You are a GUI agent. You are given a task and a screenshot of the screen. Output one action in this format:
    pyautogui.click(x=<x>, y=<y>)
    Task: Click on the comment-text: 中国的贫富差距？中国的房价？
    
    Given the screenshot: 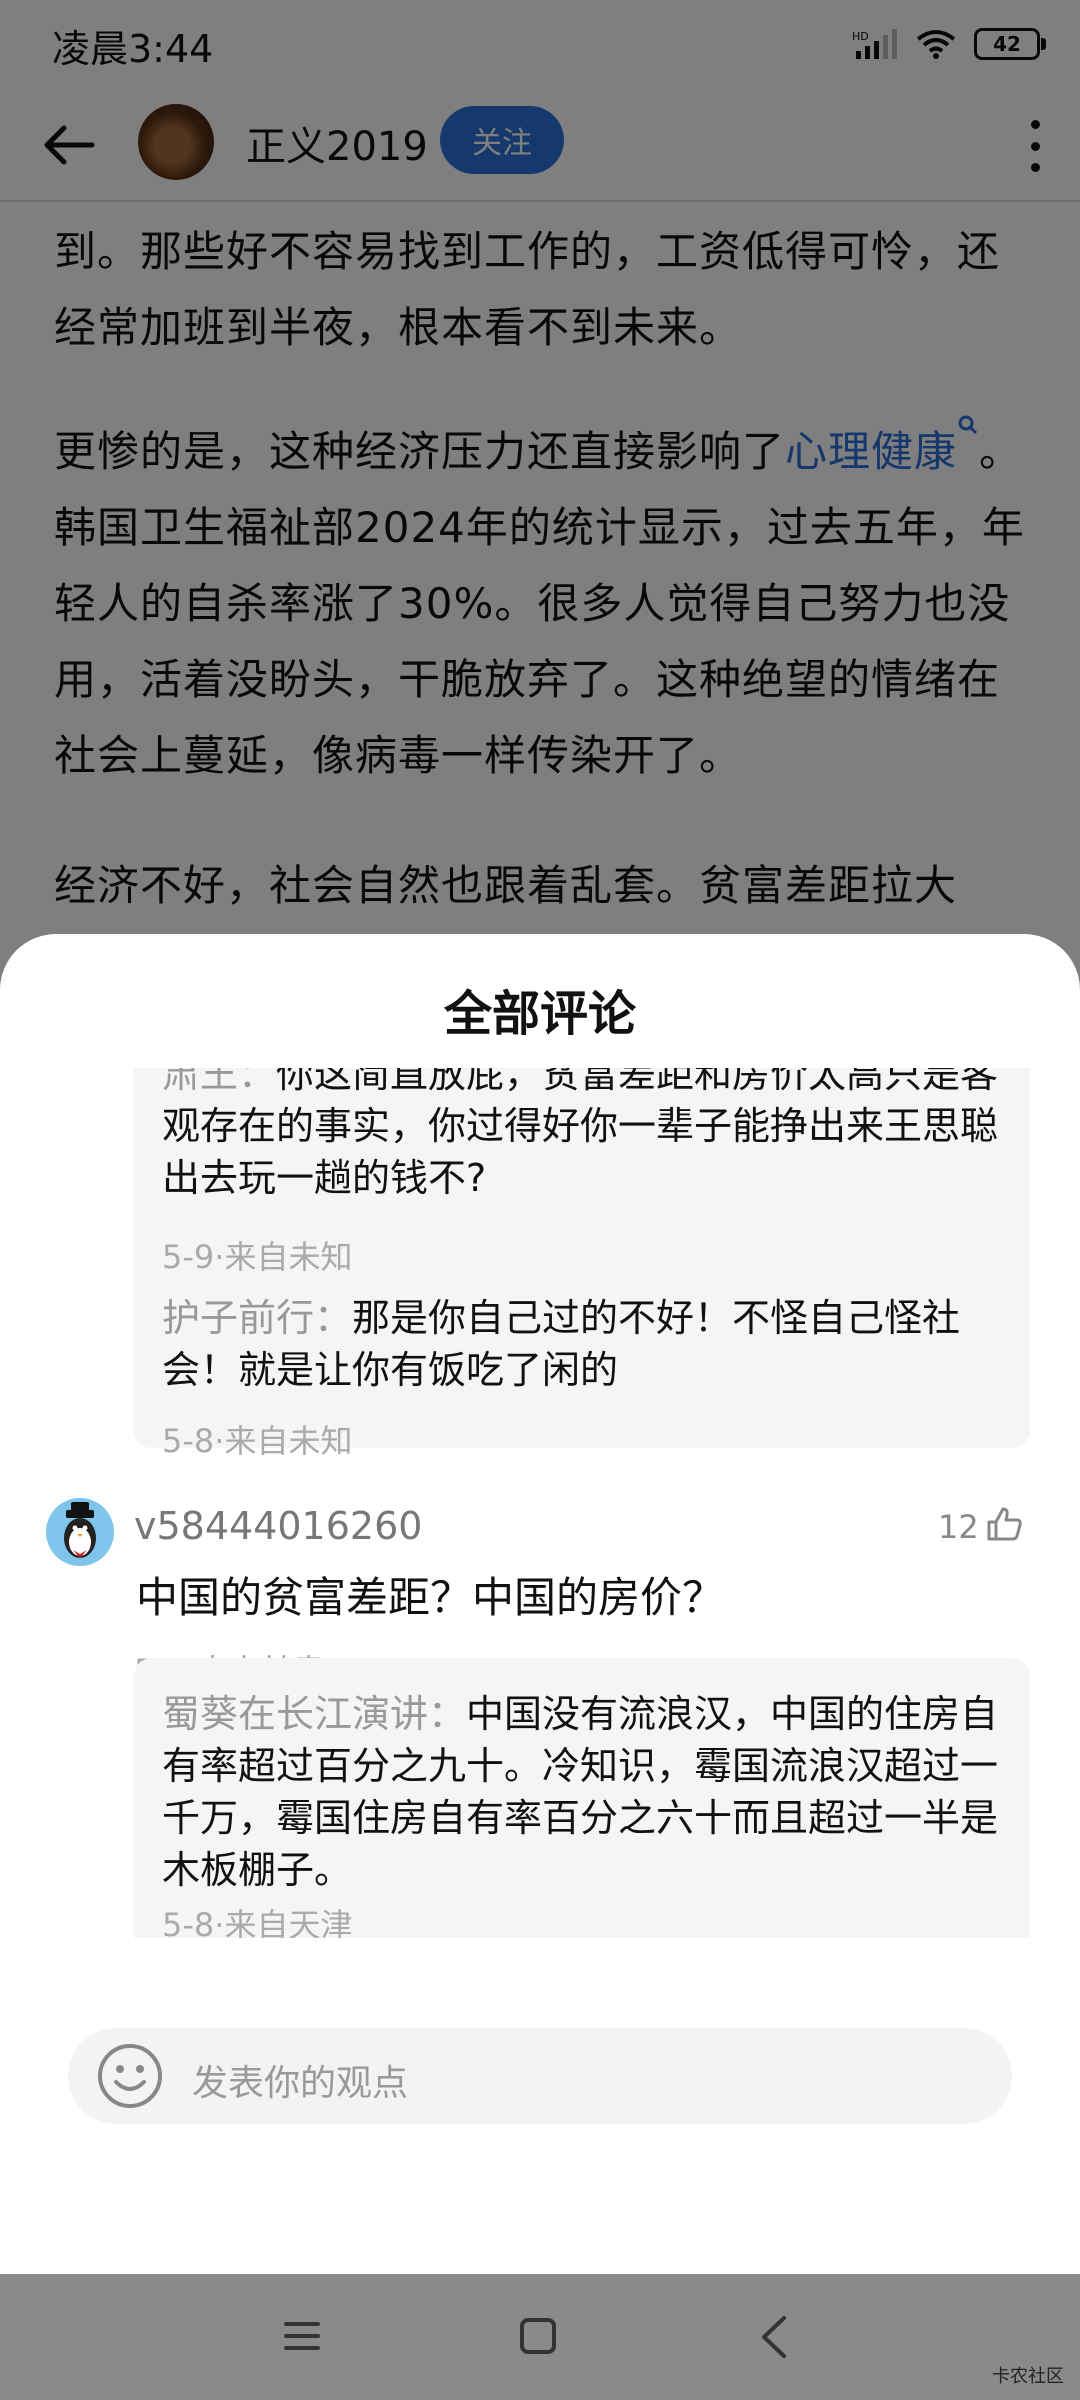 What is the action you would take?
    pyautogui.click(x=430, y=1594)
    